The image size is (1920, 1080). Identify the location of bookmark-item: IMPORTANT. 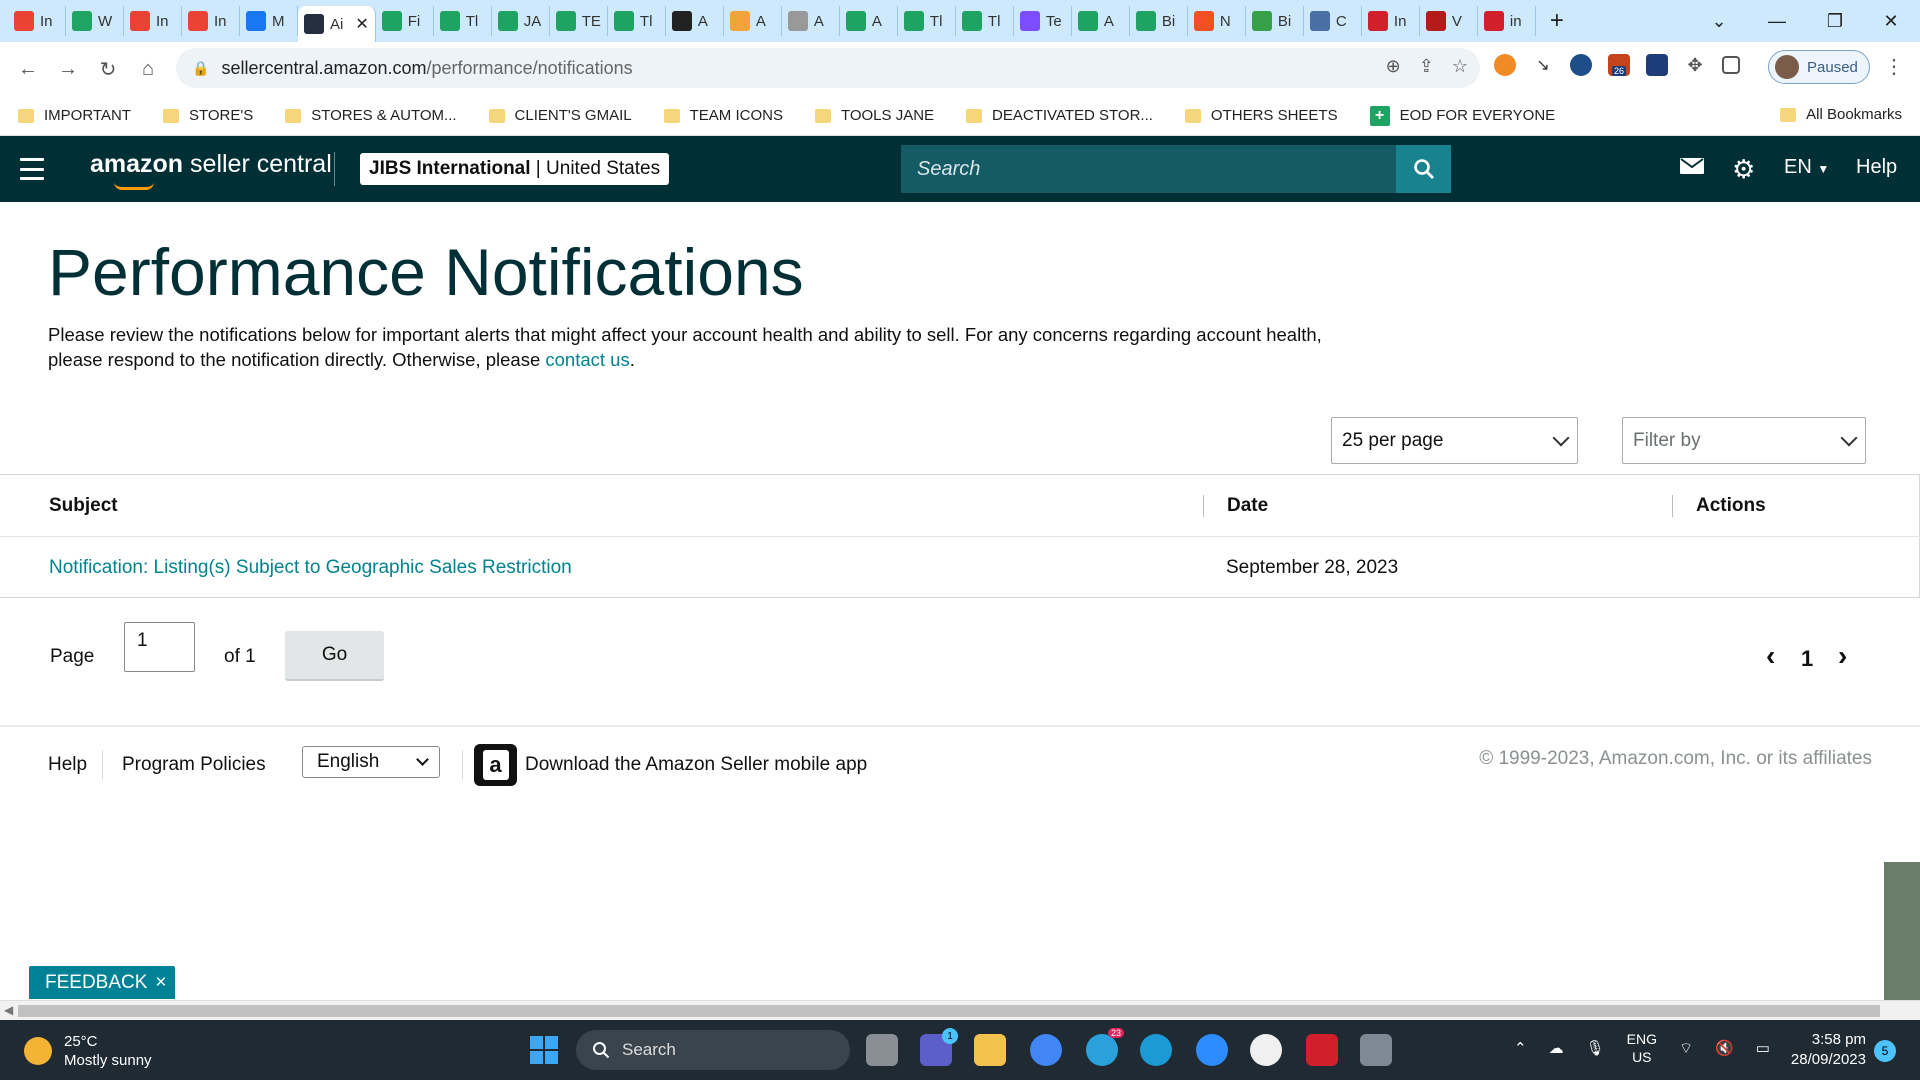
(72, 115).